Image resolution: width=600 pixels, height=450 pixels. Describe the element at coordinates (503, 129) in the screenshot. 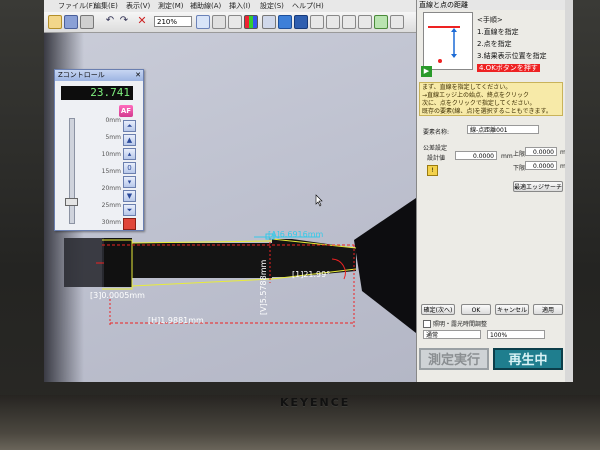

I see `name-input: 線-点距離001` at that location.